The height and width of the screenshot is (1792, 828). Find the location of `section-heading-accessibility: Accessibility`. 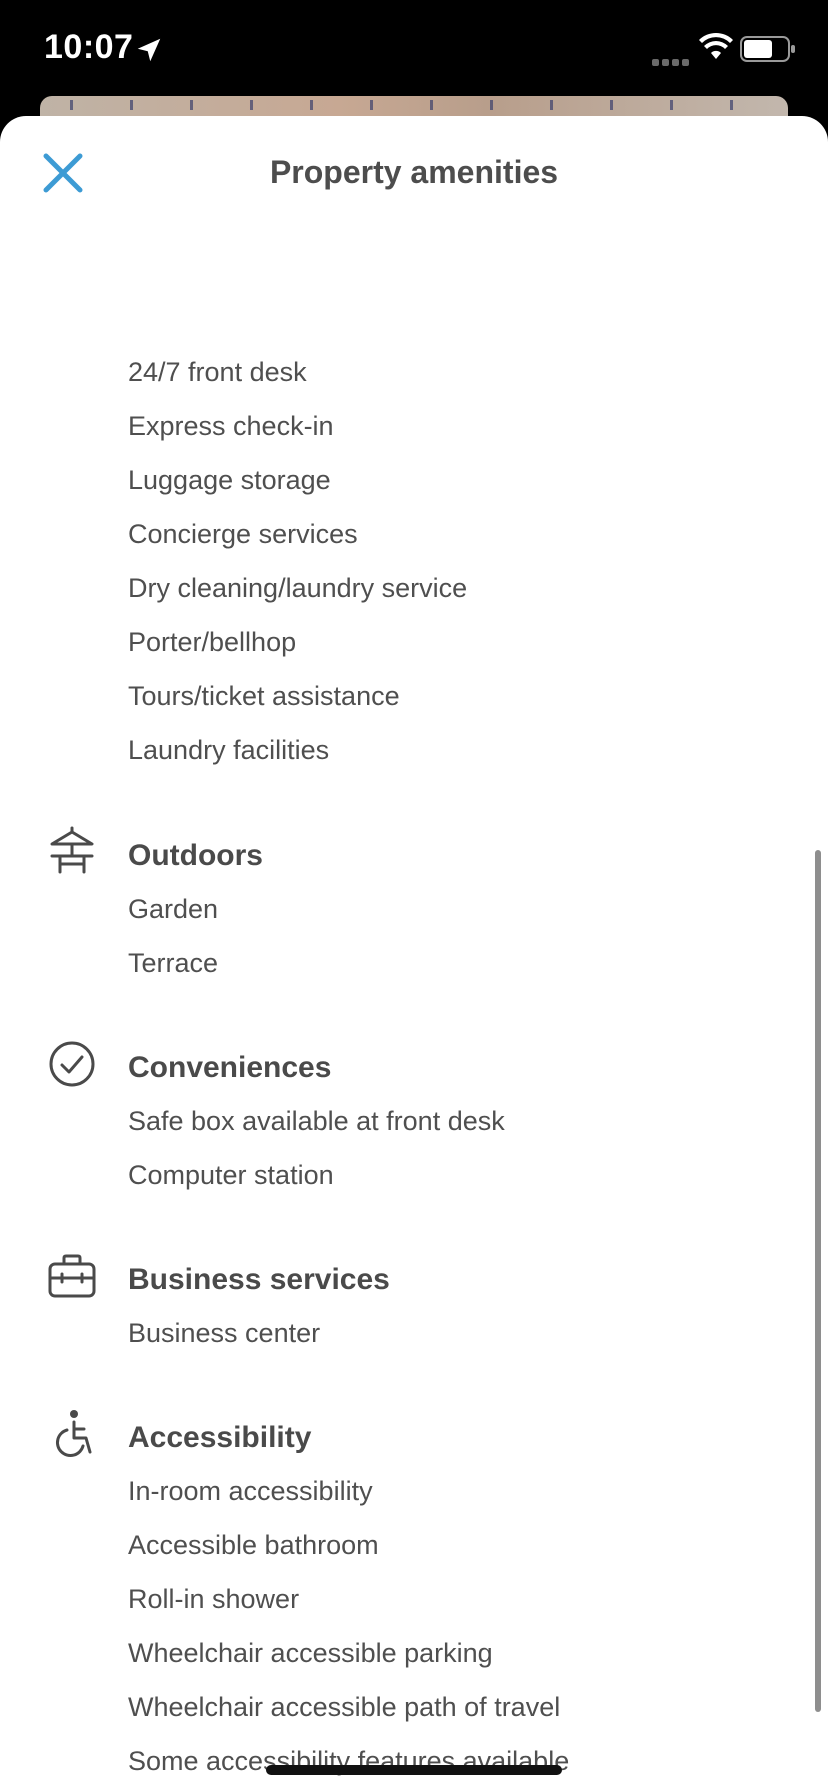

section-heading-accessibility: Accessibility is located at coordinates (220, 1437).